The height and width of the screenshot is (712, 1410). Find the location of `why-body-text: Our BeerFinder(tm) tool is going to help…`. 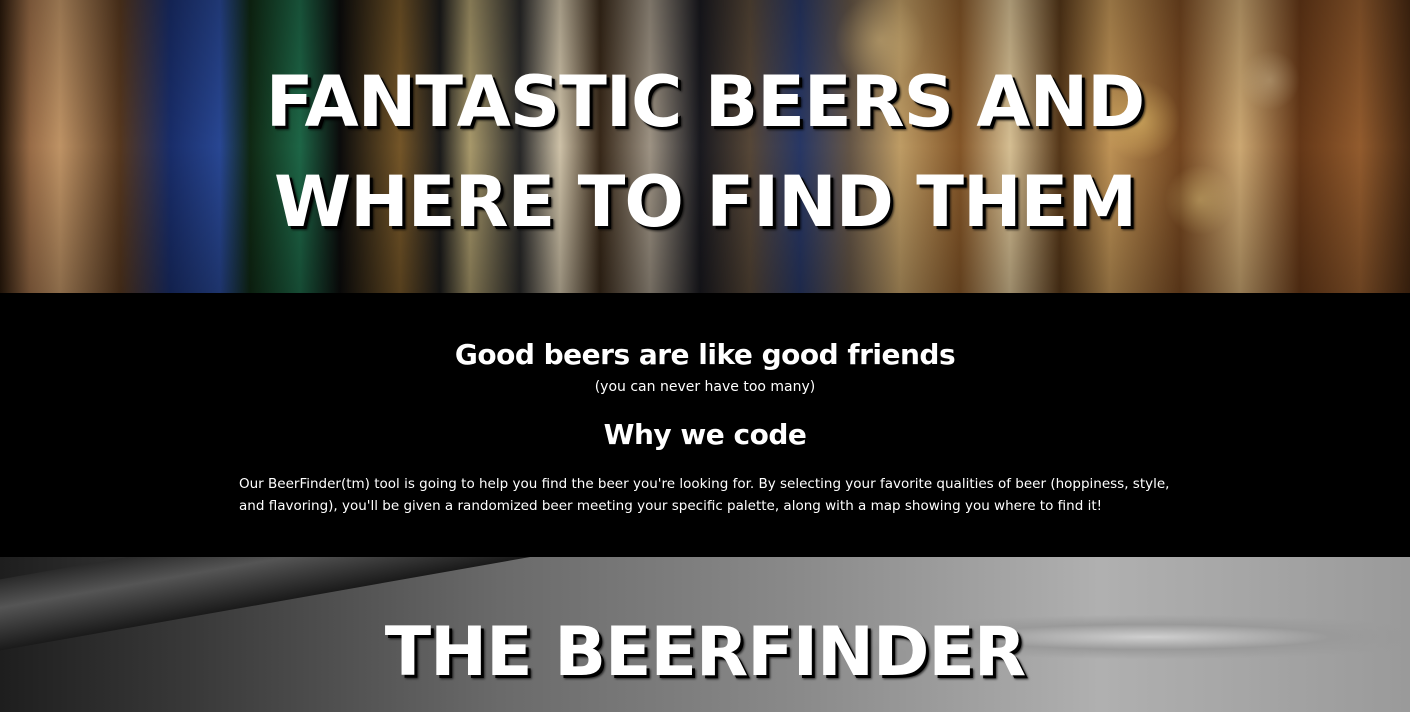

why-body-text: Our BeerFinder(tm) tool is going to help… is located at coordinates (704, 495).